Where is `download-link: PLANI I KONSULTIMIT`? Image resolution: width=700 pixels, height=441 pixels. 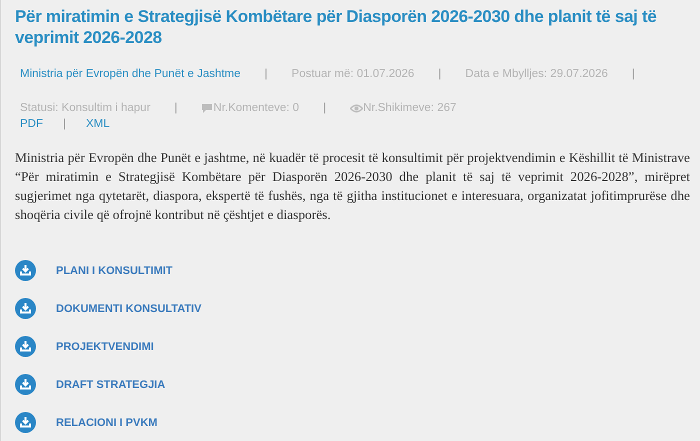
download-link: PLANI I KONSULTIMIT is located at coordinates (352, 270).